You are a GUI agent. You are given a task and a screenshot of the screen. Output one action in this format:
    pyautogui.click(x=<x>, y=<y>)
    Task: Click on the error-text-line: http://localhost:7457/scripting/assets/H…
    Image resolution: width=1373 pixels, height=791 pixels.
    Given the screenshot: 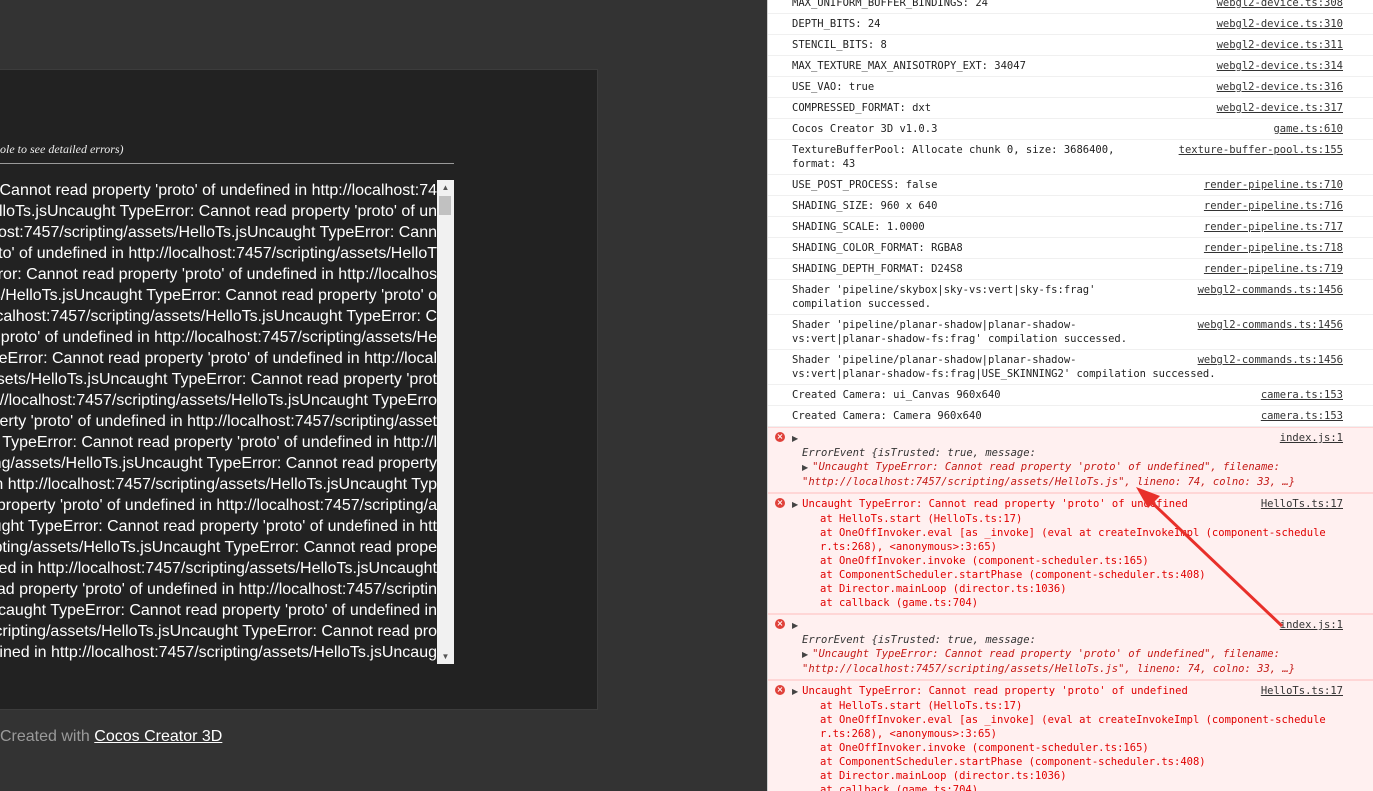 What is the action you would take?
    pyautogui.click(x=218, y=631)
    